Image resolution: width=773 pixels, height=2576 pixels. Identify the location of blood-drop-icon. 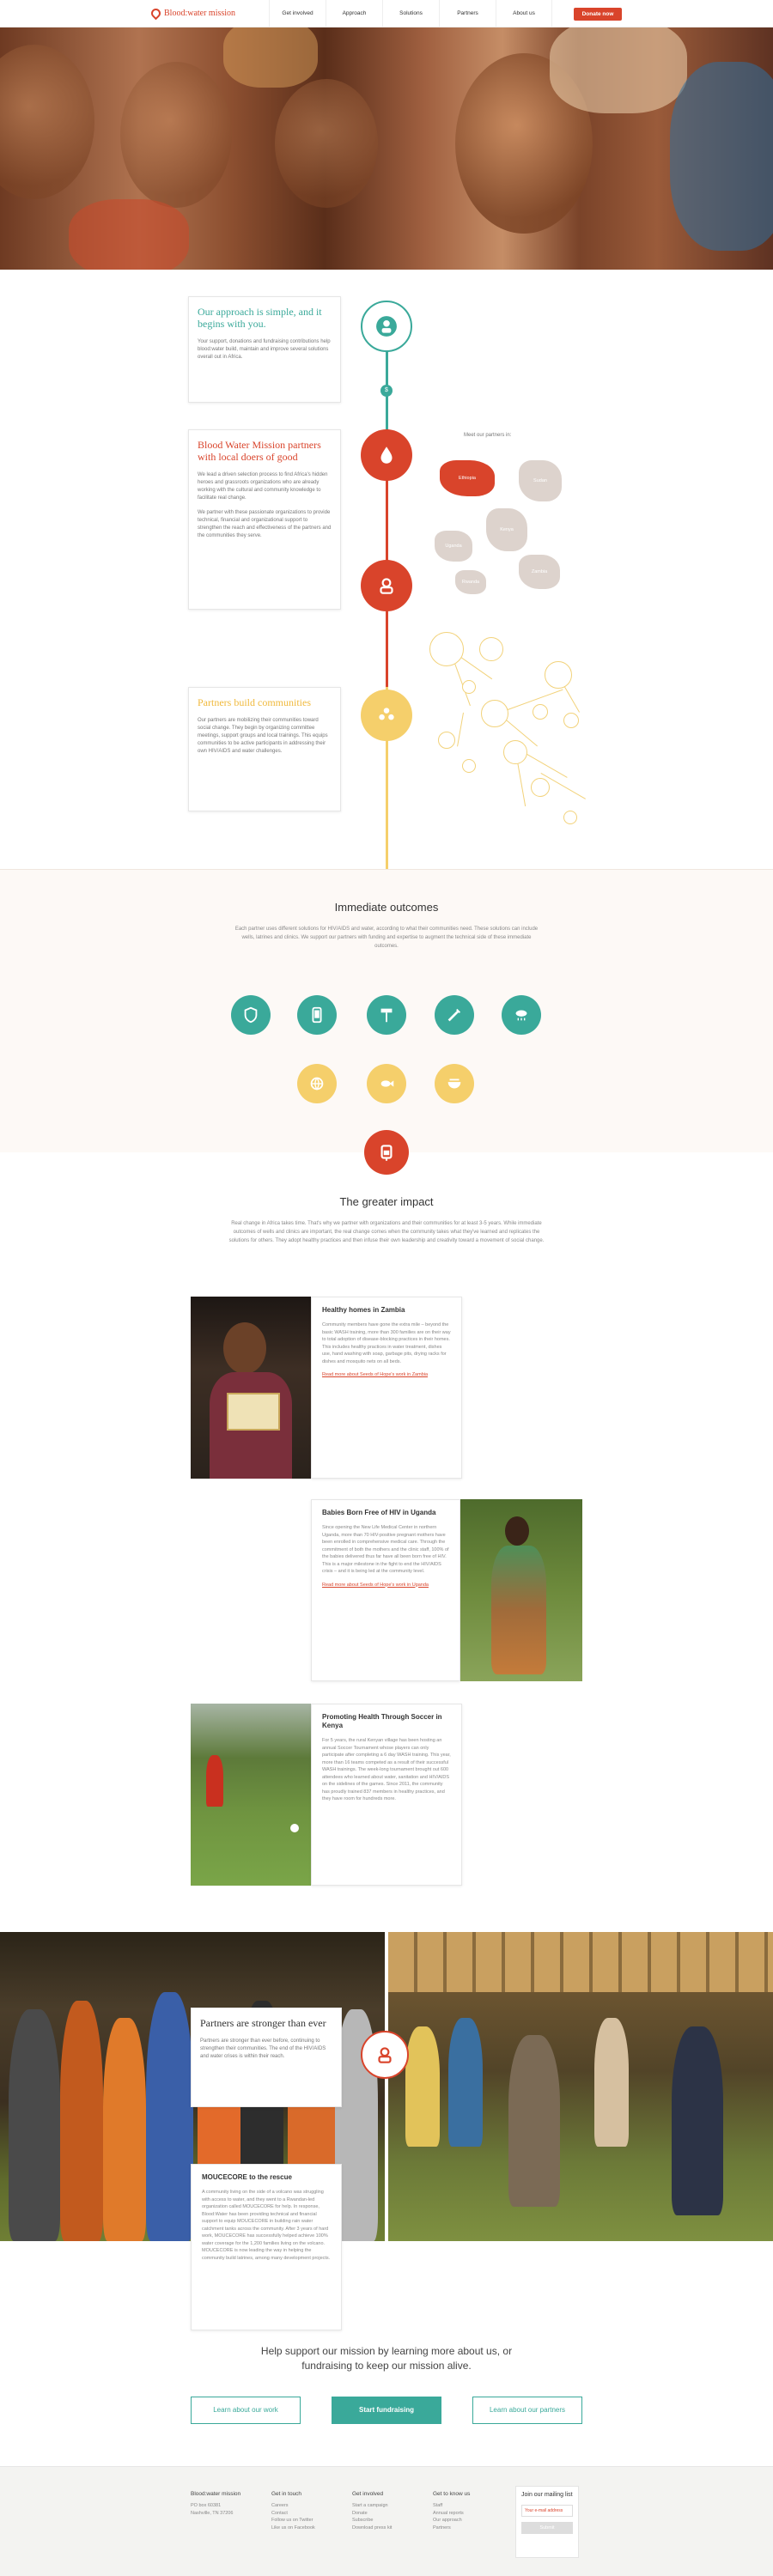
(156, 13).